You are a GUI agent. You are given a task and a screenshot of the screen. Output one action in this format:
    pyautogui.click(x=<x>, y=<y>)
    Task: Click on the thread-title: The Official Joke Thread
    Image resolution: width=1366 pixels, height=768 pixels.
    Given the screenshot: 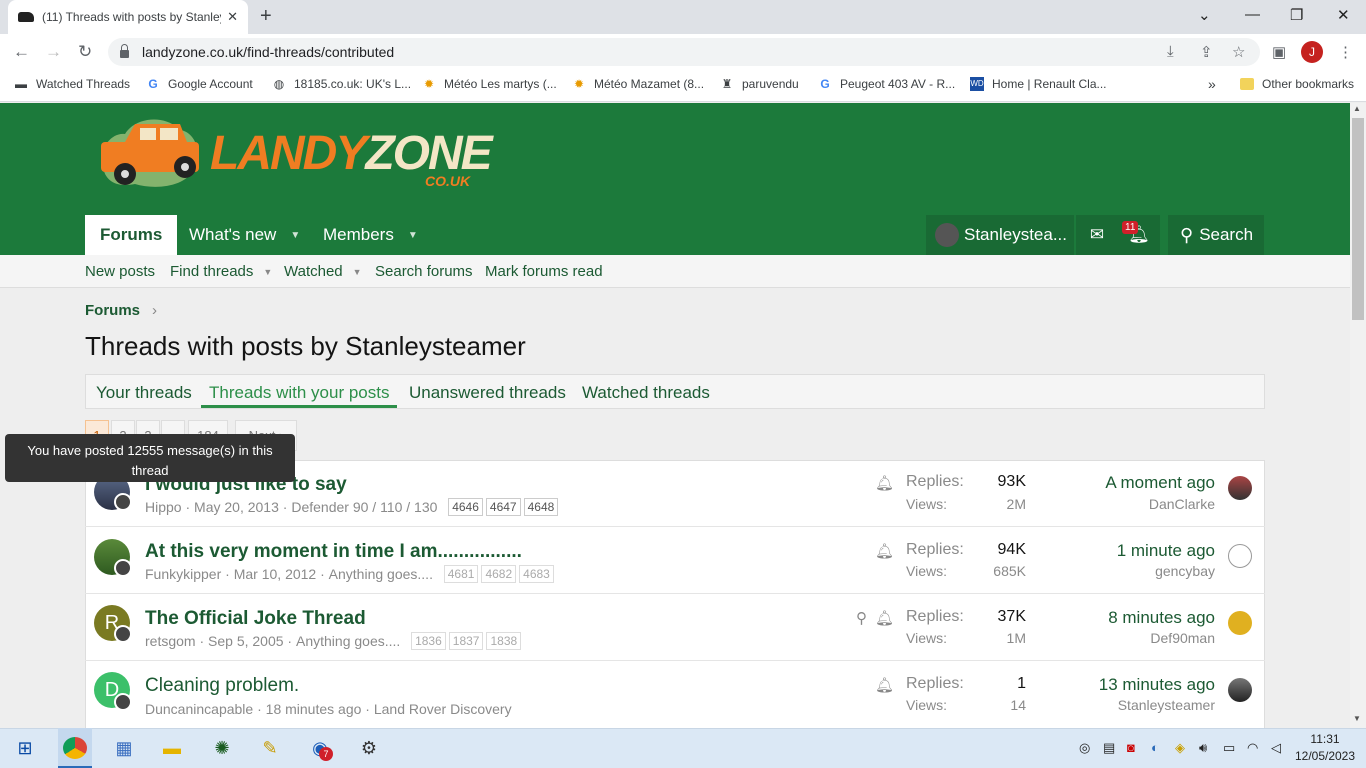 What is the action you would take?
    pyautogui.click(x=255, y=619)
    